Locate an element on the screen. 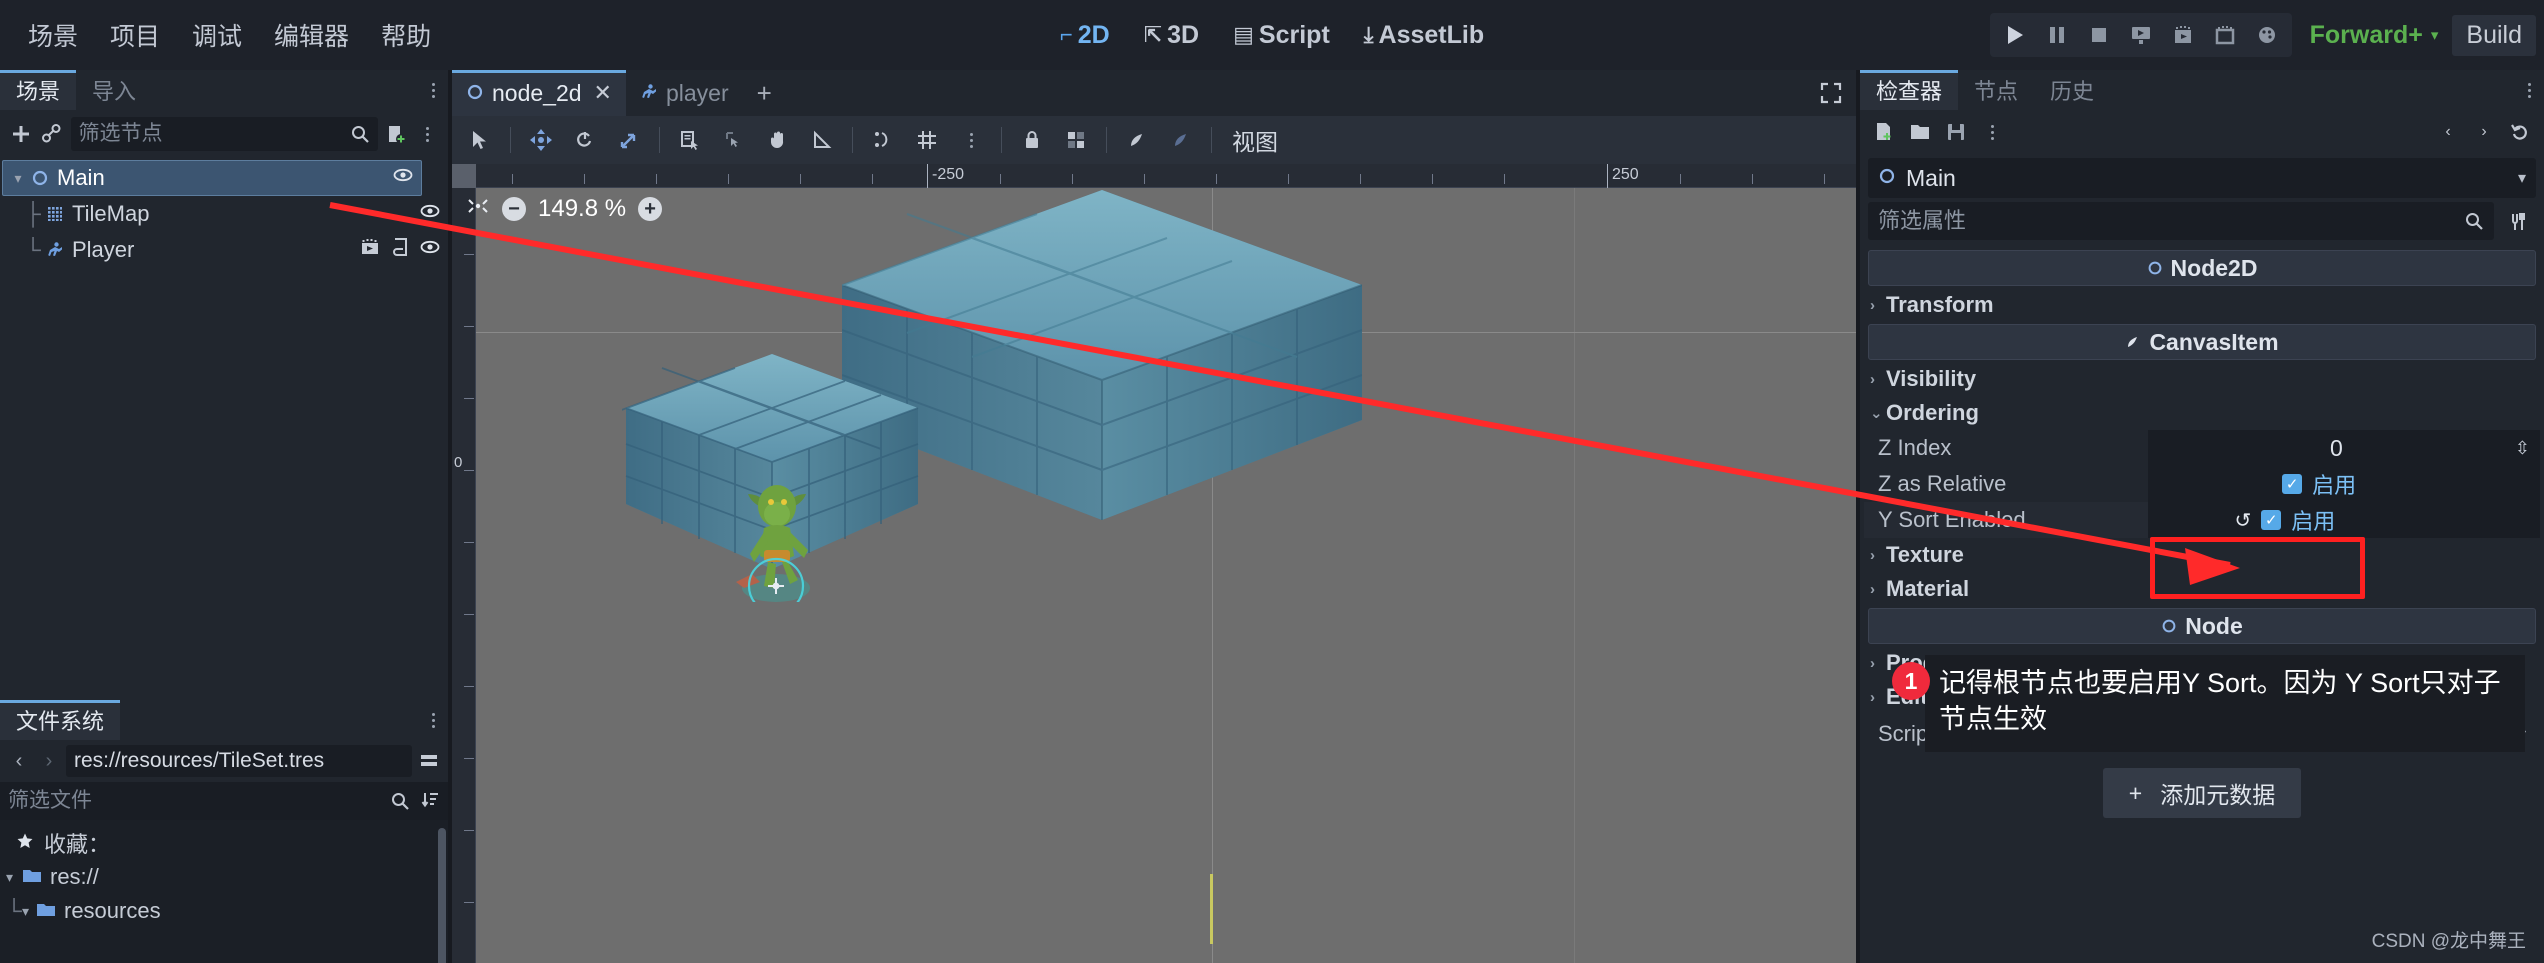 Image resolution: width=2544 pixels, height=963 pixels. grid-snap-icon is located at coordinates (927, 140).